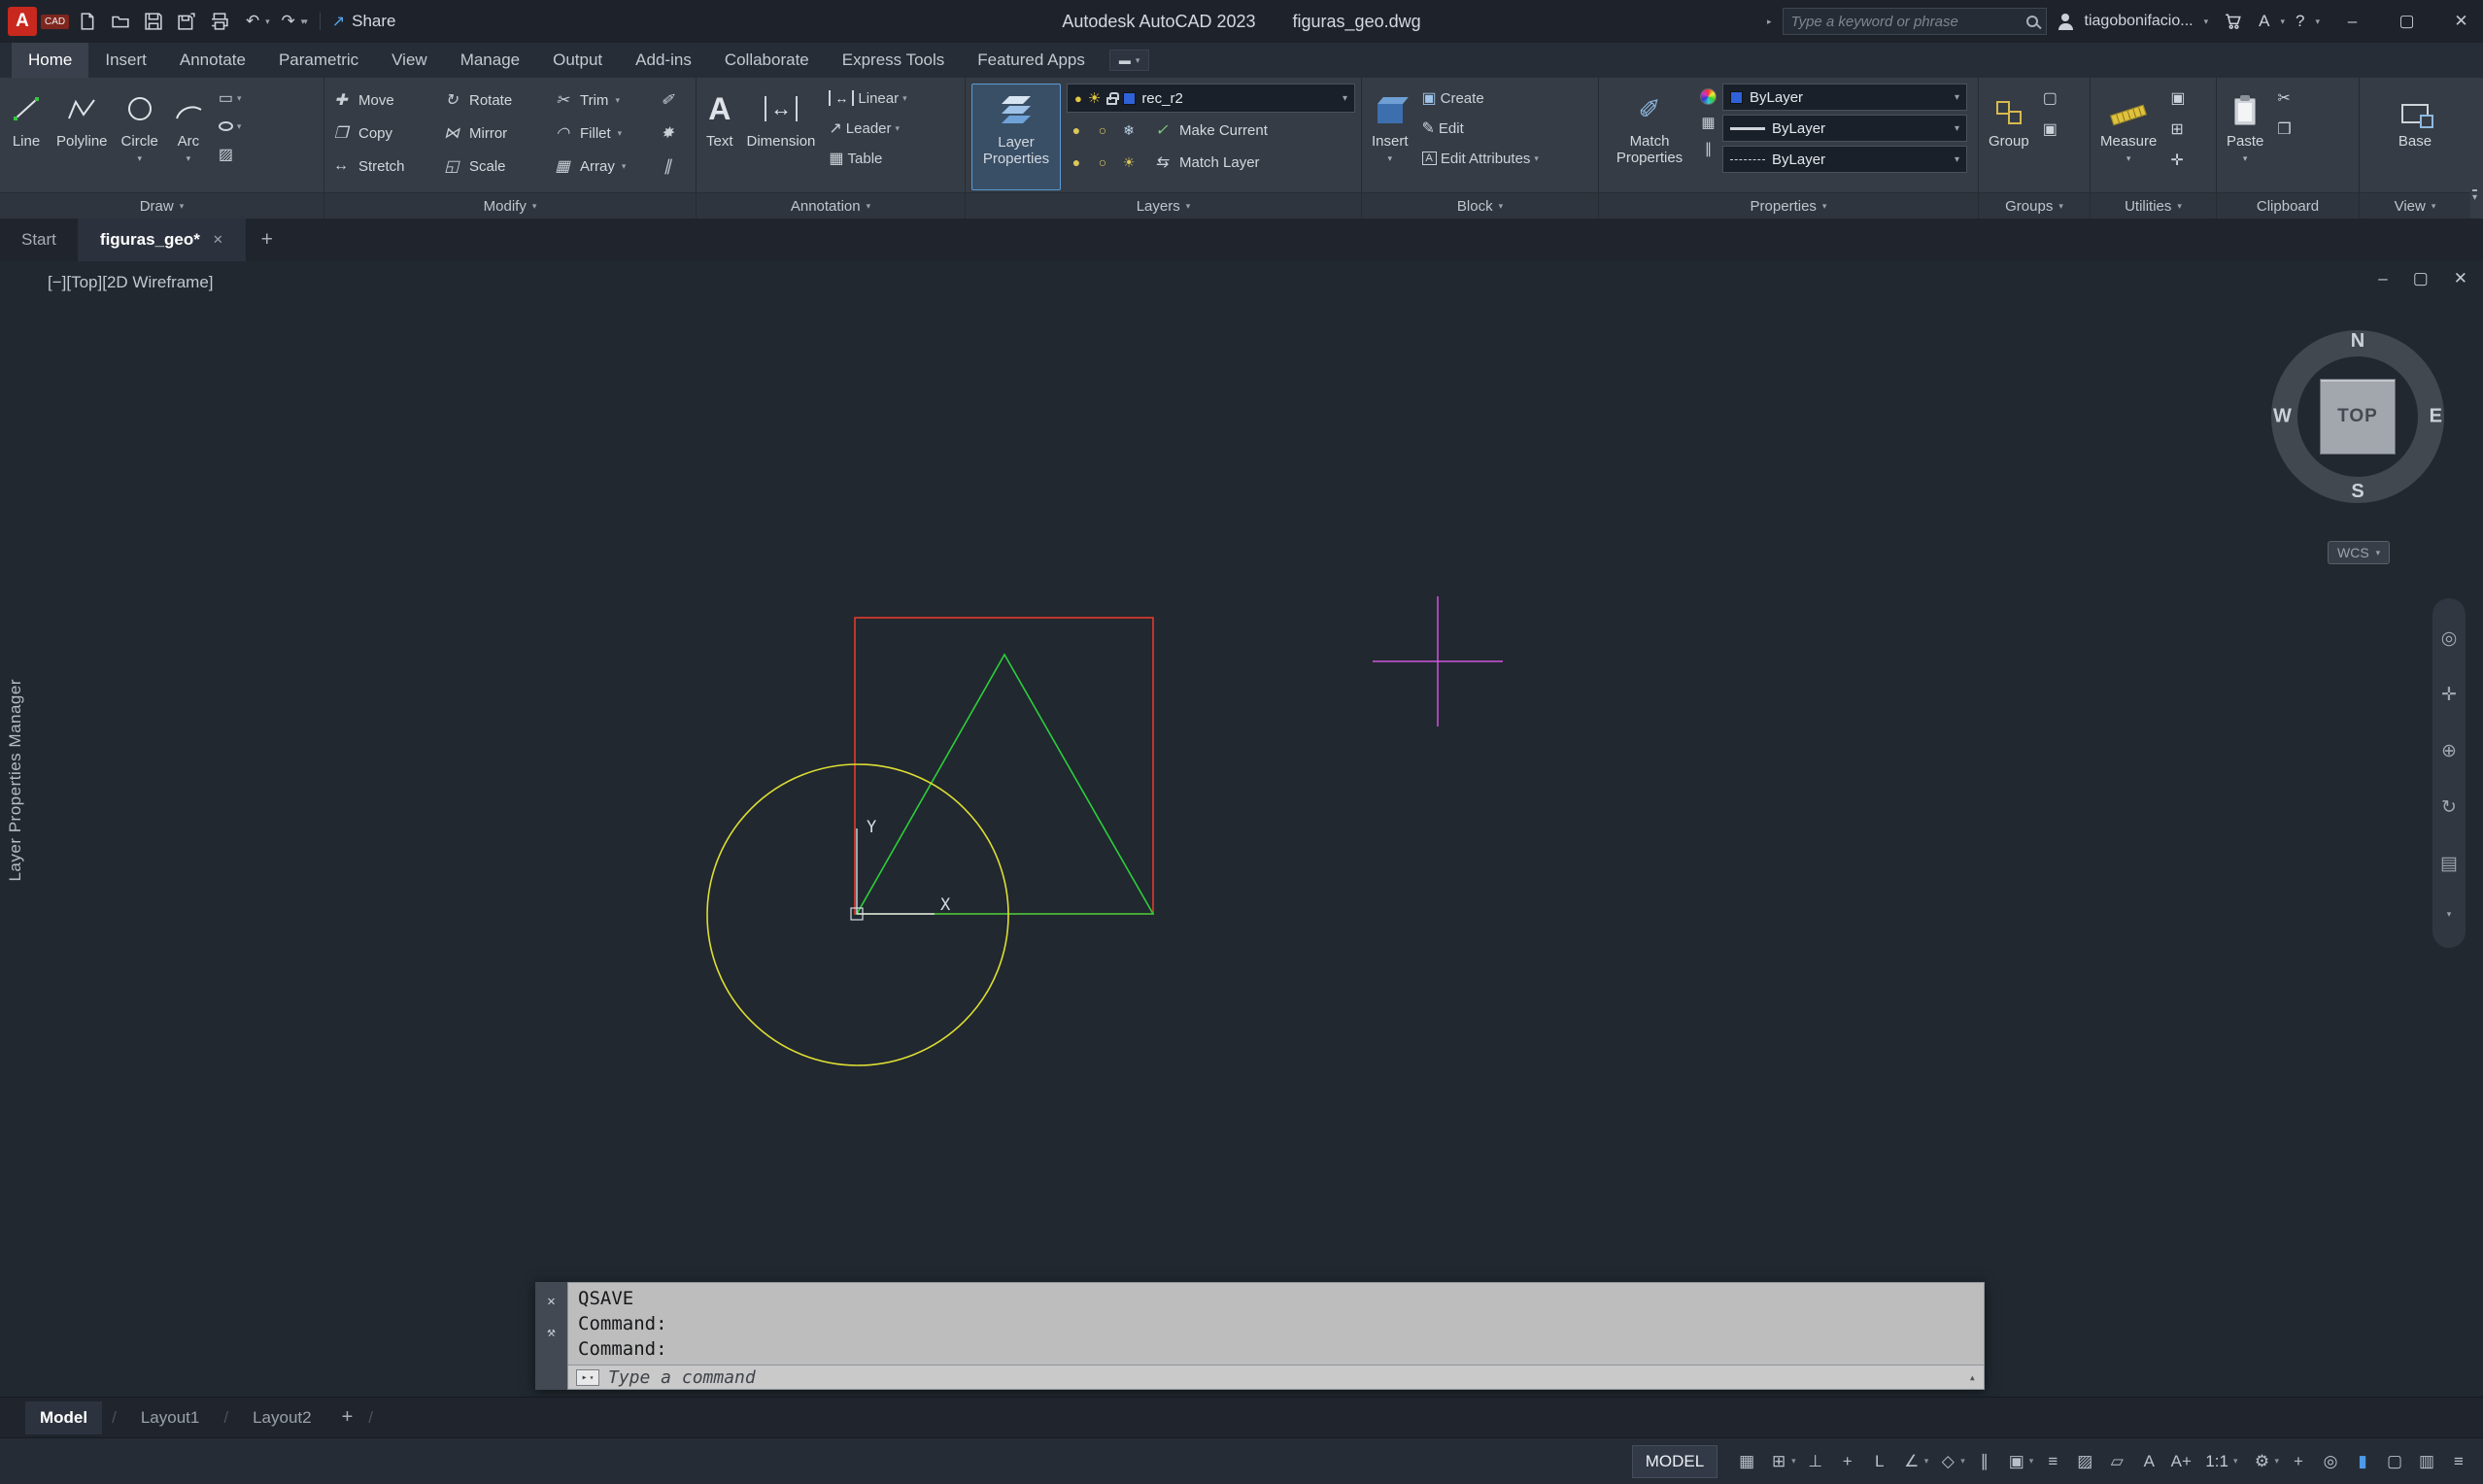 This screenshot has height=1484, width=2483. What do you see at coordinates (26, 137) in the screenshot?
I see `line-button: Line` at bounding box center [26, 137].